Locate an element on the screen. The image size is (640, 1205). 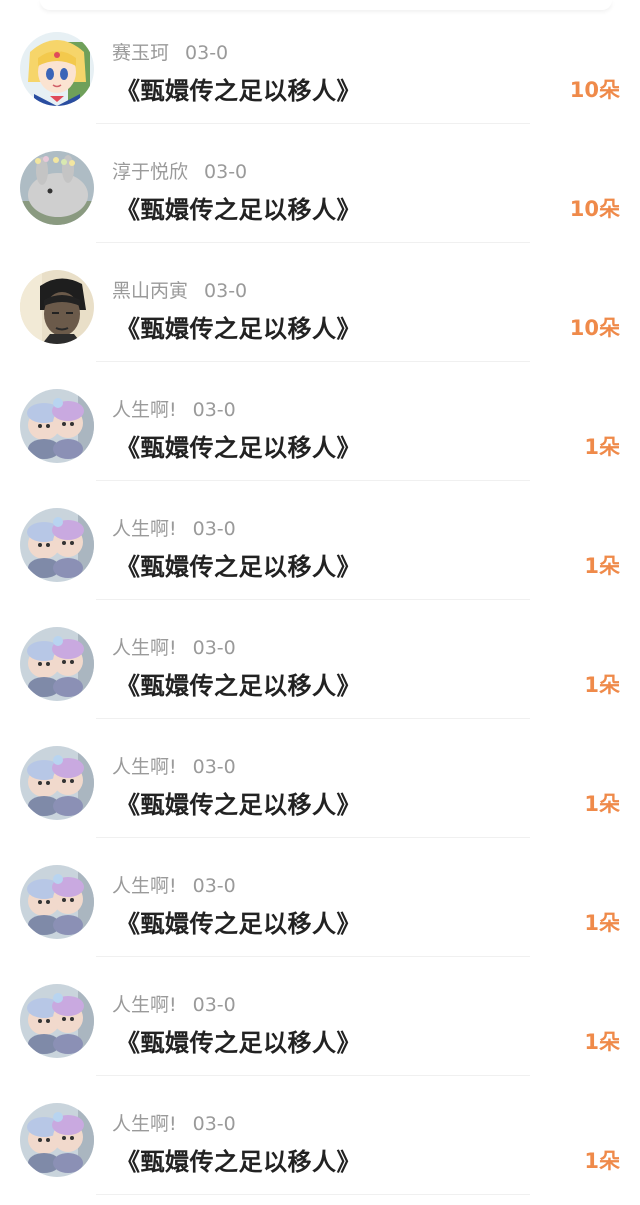
man-portrait-avatar-icon is located at coordinates (57, 307).